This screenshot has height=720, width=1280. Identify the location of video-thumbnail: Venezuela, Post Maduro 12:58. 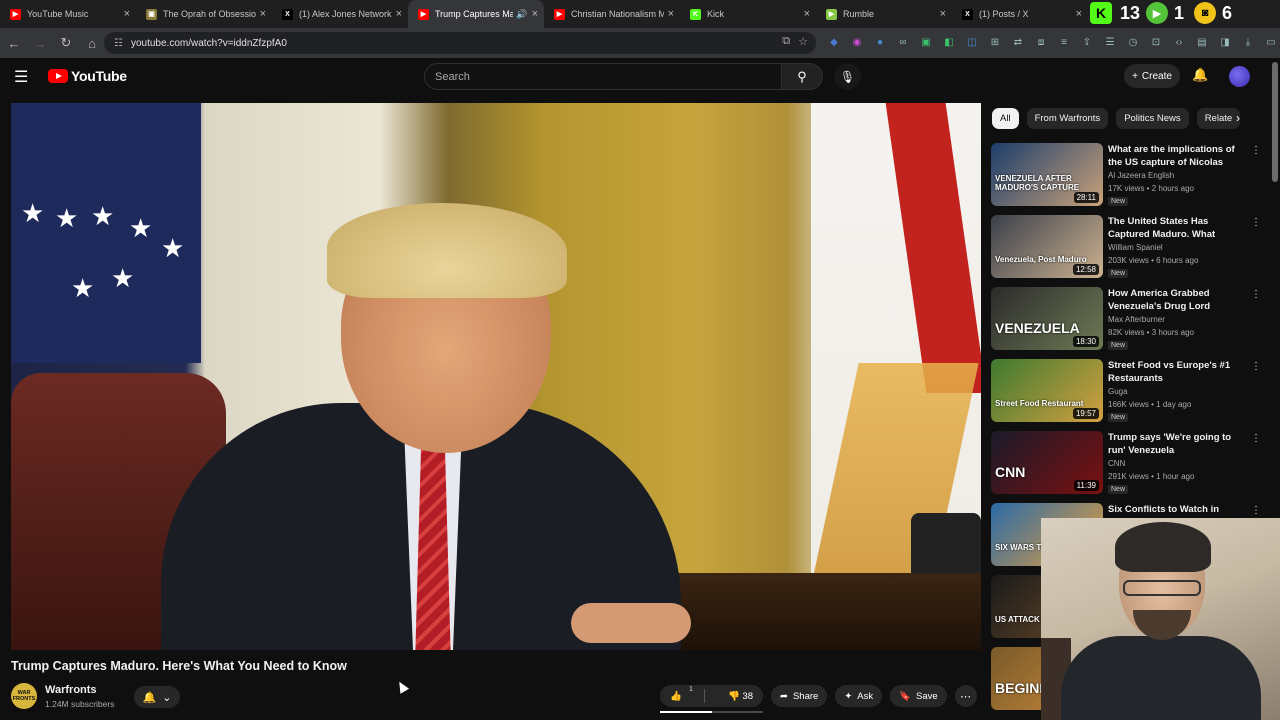
(1047, 246).